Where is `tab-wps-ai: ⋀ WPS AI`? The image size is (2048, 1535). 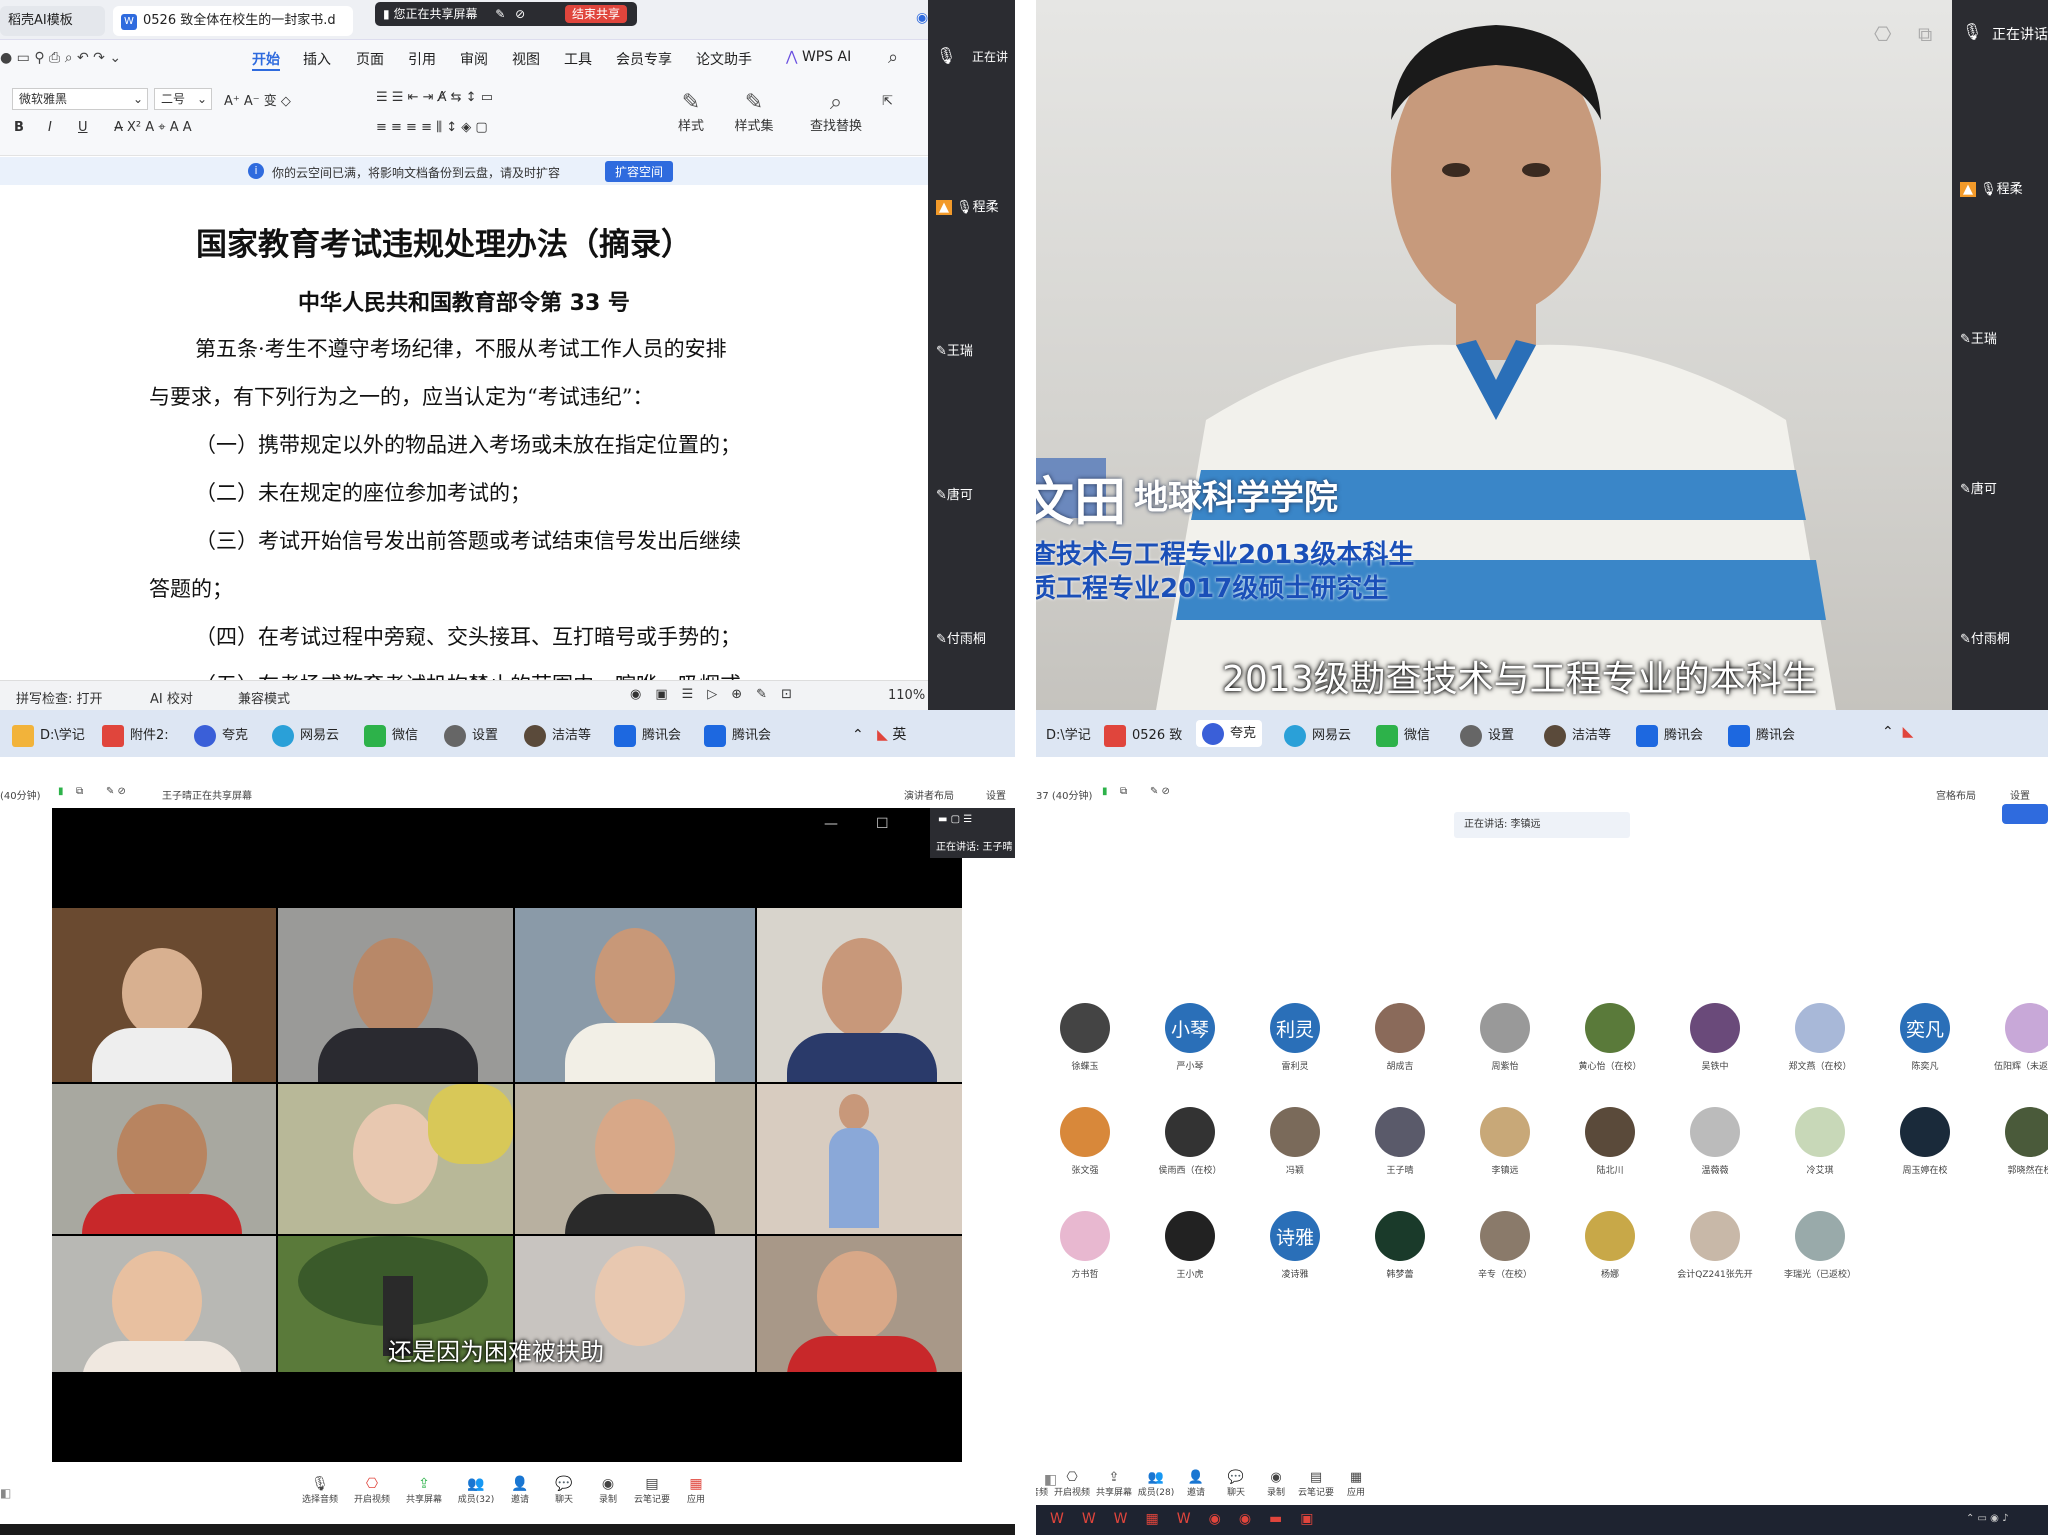 tab-wps-ai: ⋀ WPS AI is located at coordinates (818, 57).